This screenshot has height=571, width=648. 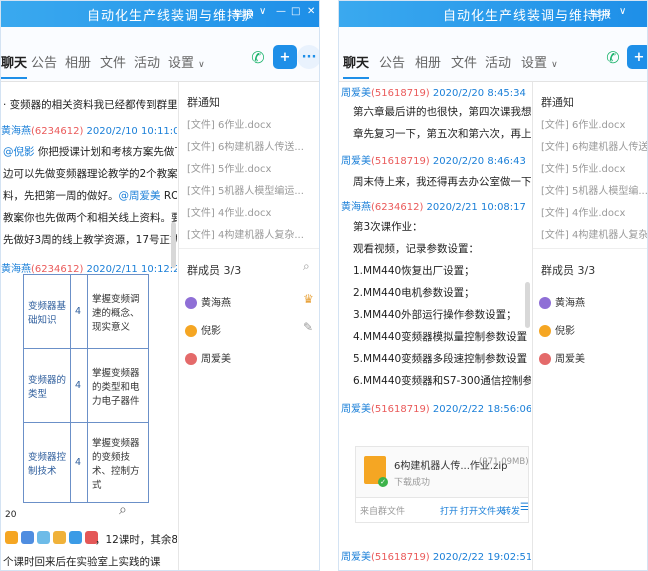 I want to click on shield-icon, so click(x=59, y=537).